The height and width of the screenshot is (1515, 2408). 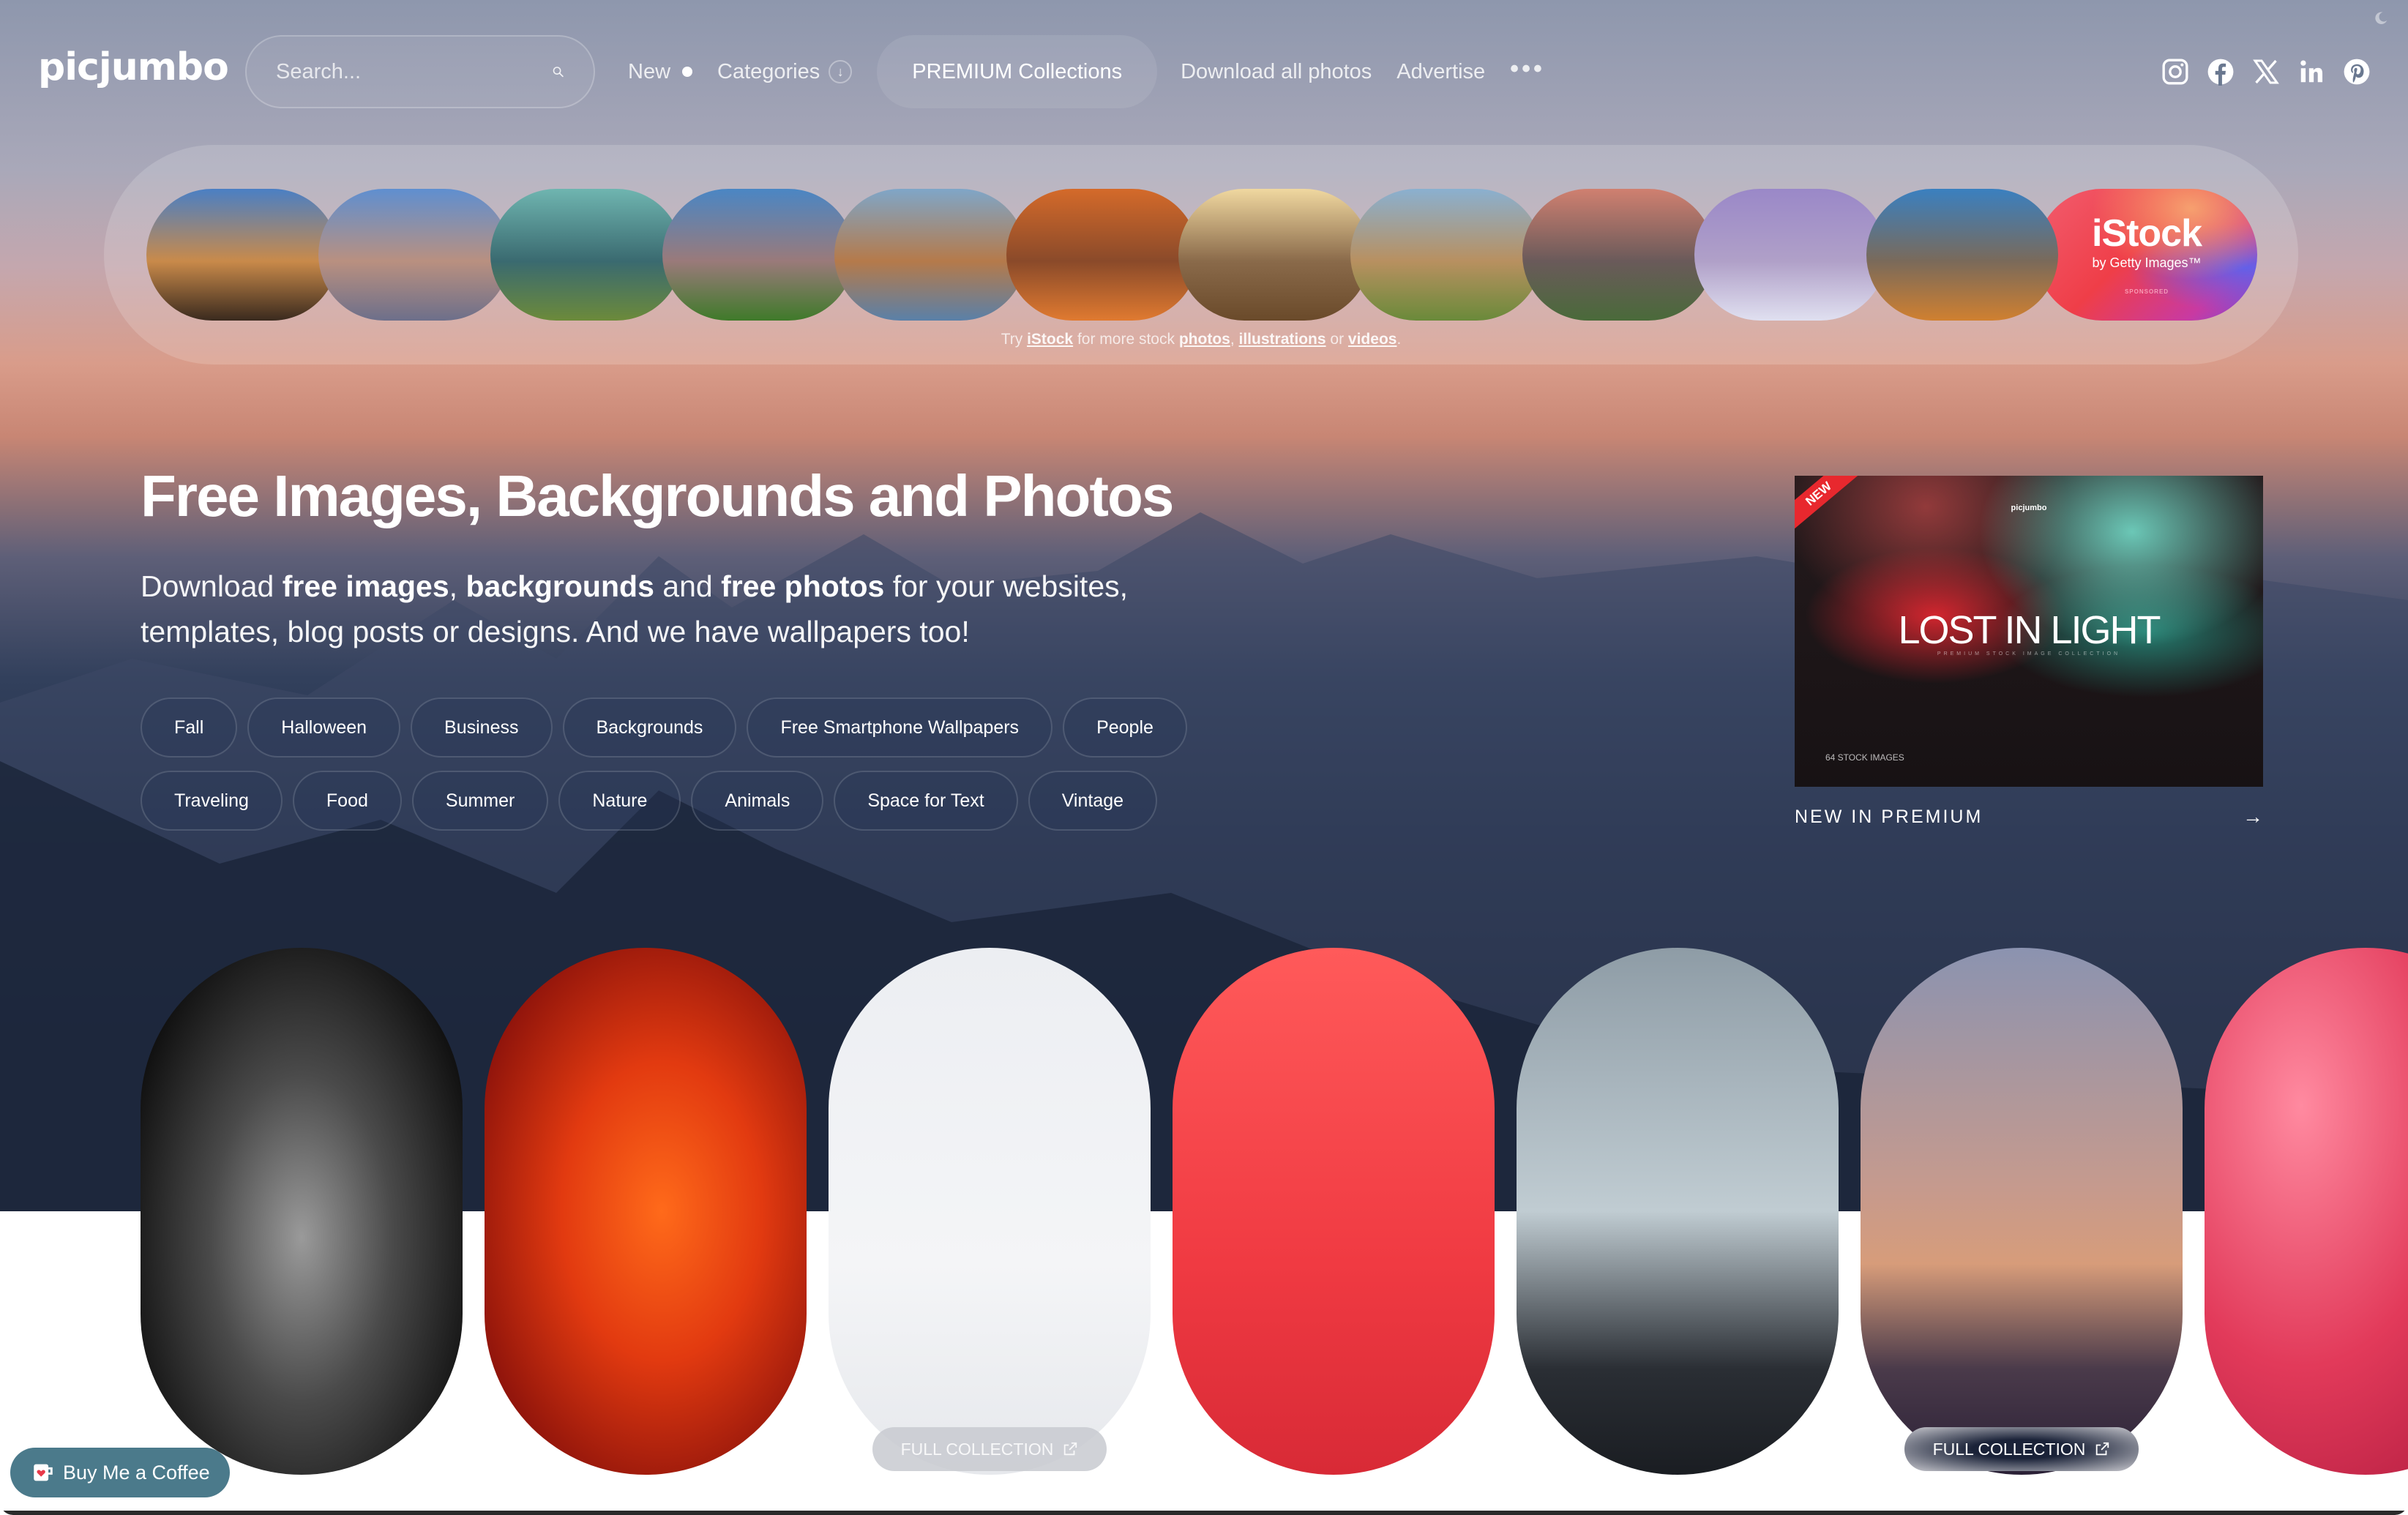 I want to click on istock-link: iStock, so click(x=1050, y=339).